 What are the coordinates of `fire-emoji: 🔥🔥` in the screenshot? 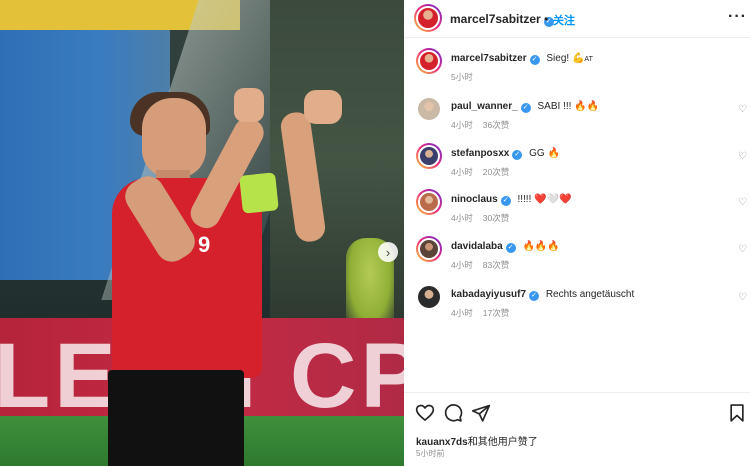 It's located at (587, 106).